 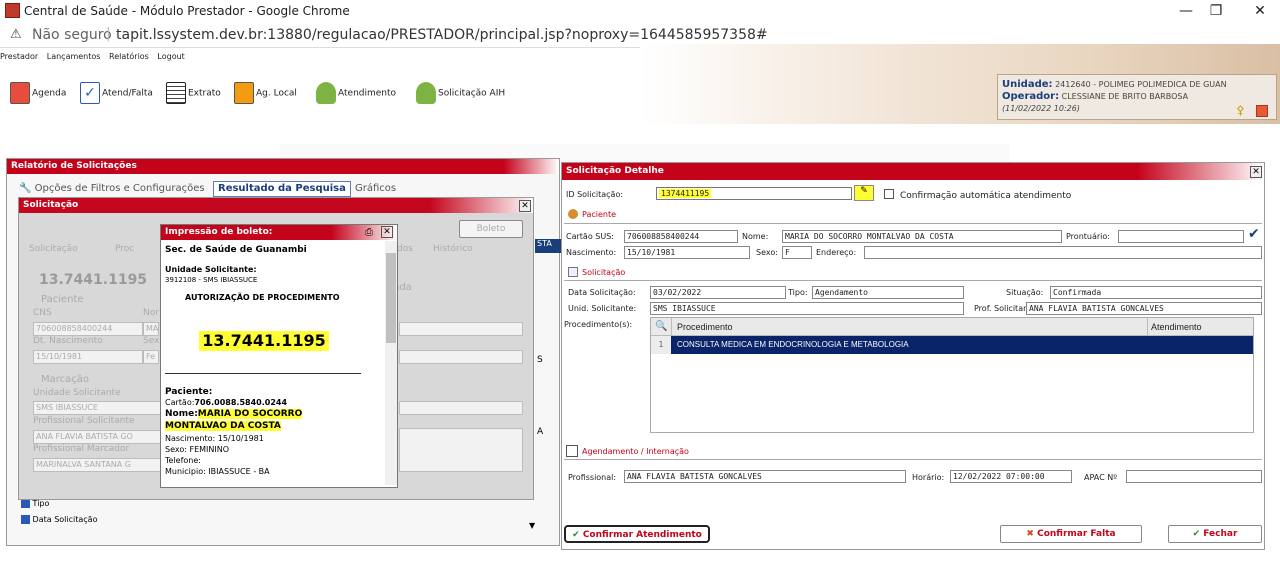 I want to click on toolbar-ag-local: Ag. Local, so click(x=265, y=97).